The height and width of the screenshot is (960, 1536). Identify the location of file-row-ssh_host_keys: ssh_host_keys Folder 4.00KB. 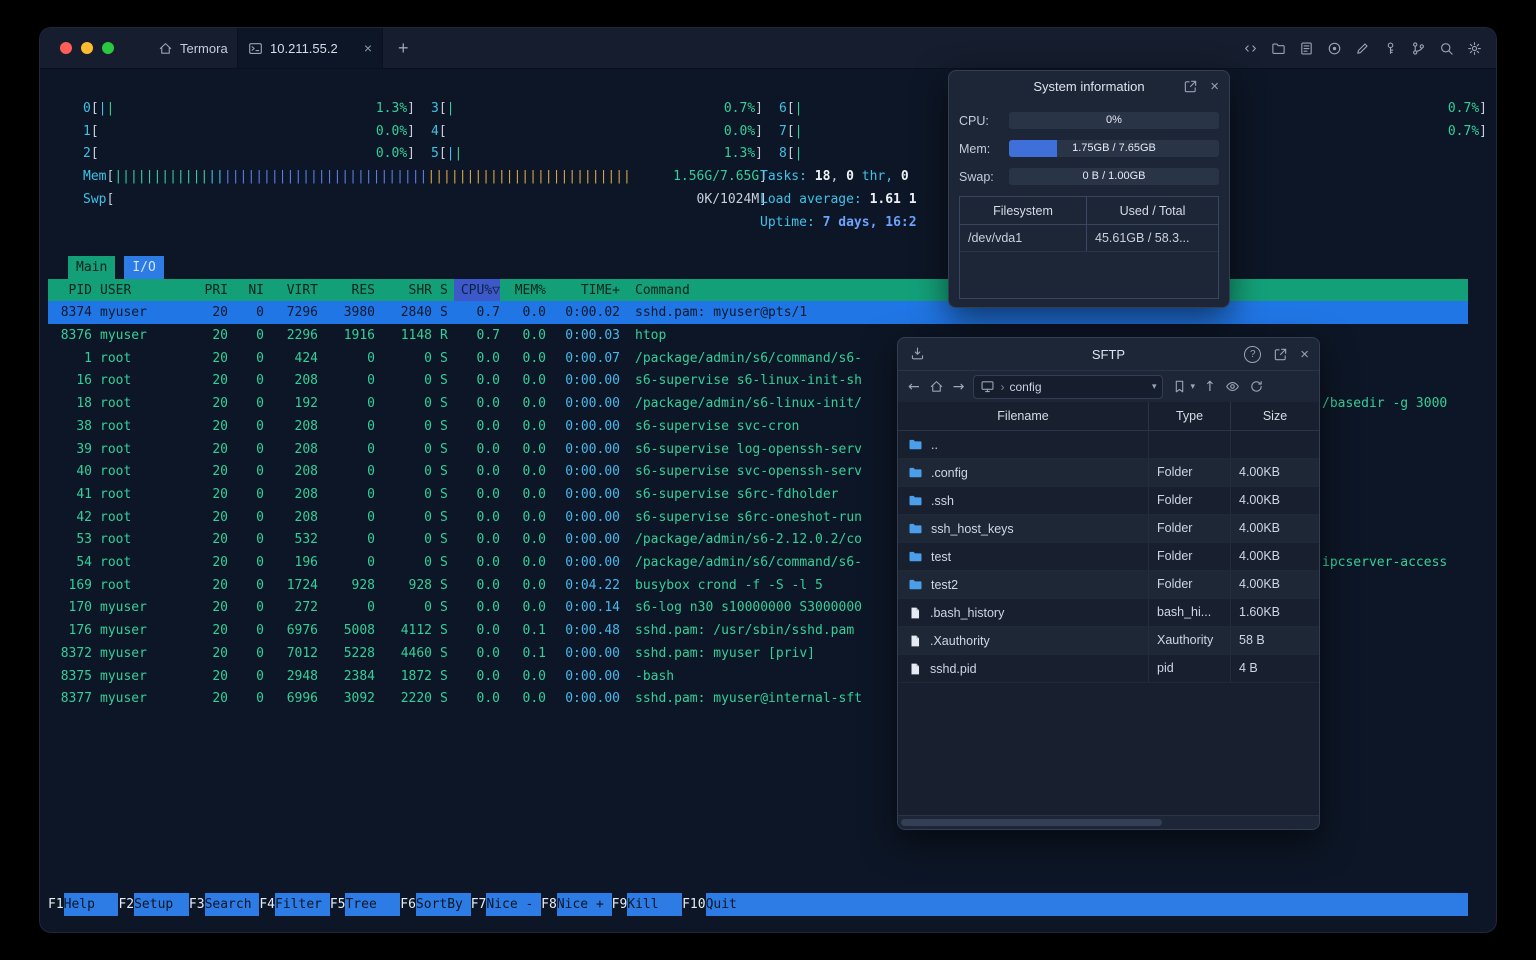
(1108, 529).